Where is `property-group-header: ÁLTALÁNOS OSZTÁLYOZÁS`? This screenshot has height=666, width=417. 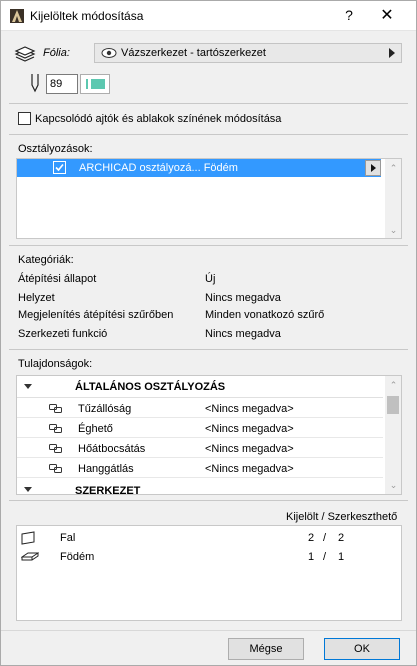 property-group-header: ÁLTALÁNOS OSZTÁLYOZÁS is located at coordinates (200, 387).